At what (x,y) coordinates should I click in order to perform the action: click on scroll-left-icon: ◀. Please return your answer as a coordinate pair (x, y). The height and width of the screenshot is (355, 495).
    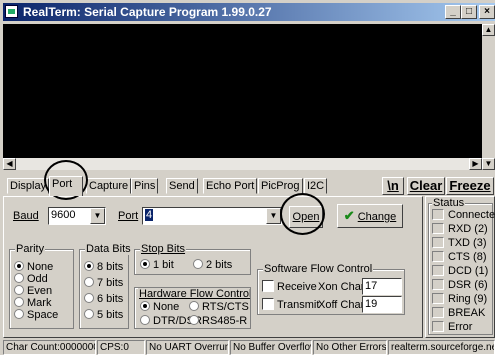
    Looking at the image, I should click on (9, 164).